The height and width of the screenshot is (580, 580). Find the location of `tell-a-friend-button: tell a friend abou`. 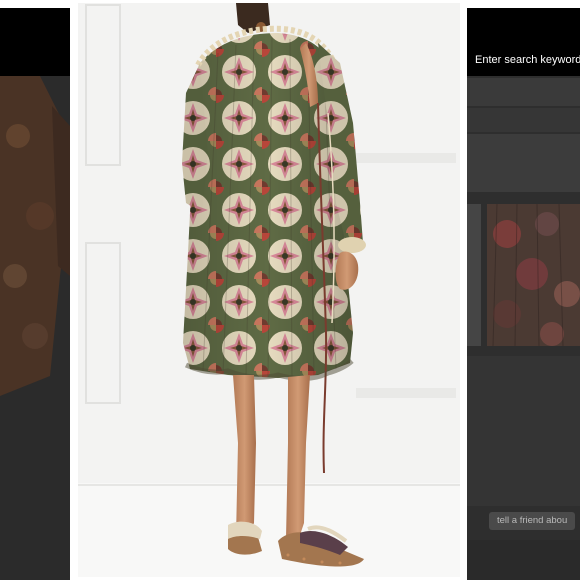

tell-a-friend-button: tell a friend abou is located at coordinates (532, 521).